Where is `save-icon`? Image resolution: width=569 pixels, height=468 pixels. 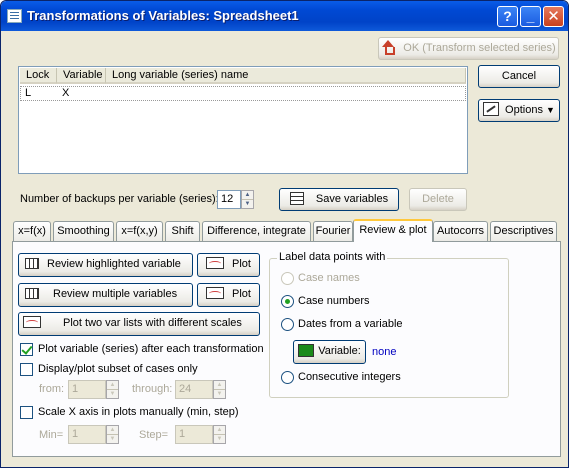
save-icon is located at coordinates (296, 198).